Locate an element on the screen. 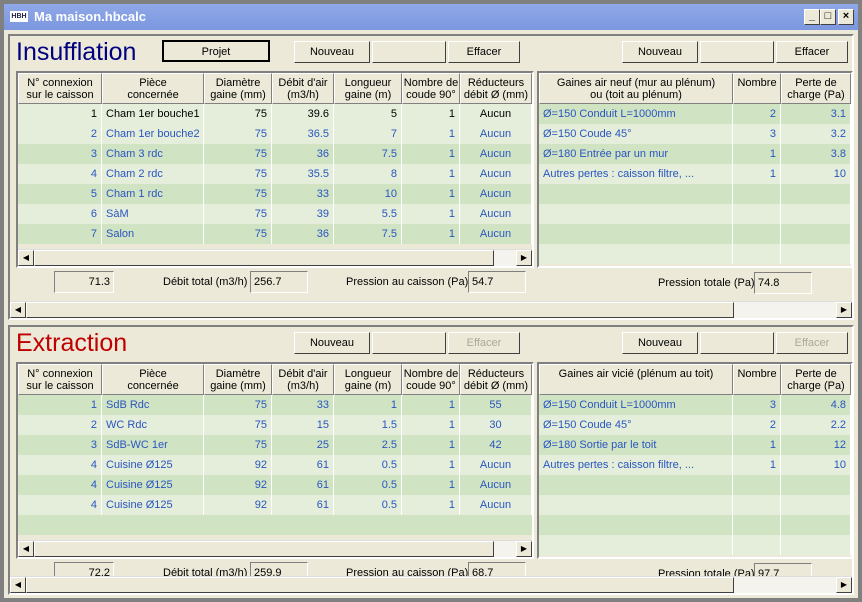 Image resolution: width=862 pixels, height=602 pixels. table-cell: 3.8 is located at coordinates (816, 154).